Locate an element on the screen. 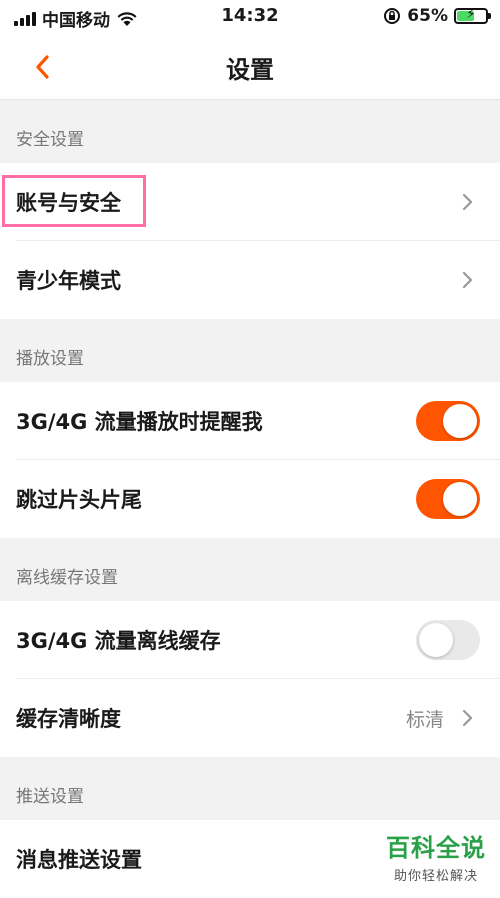 Image resolution: width=500 pixels, height=898 pixels. section-header-security: 安全设置 is located at coordinates (50, 140).